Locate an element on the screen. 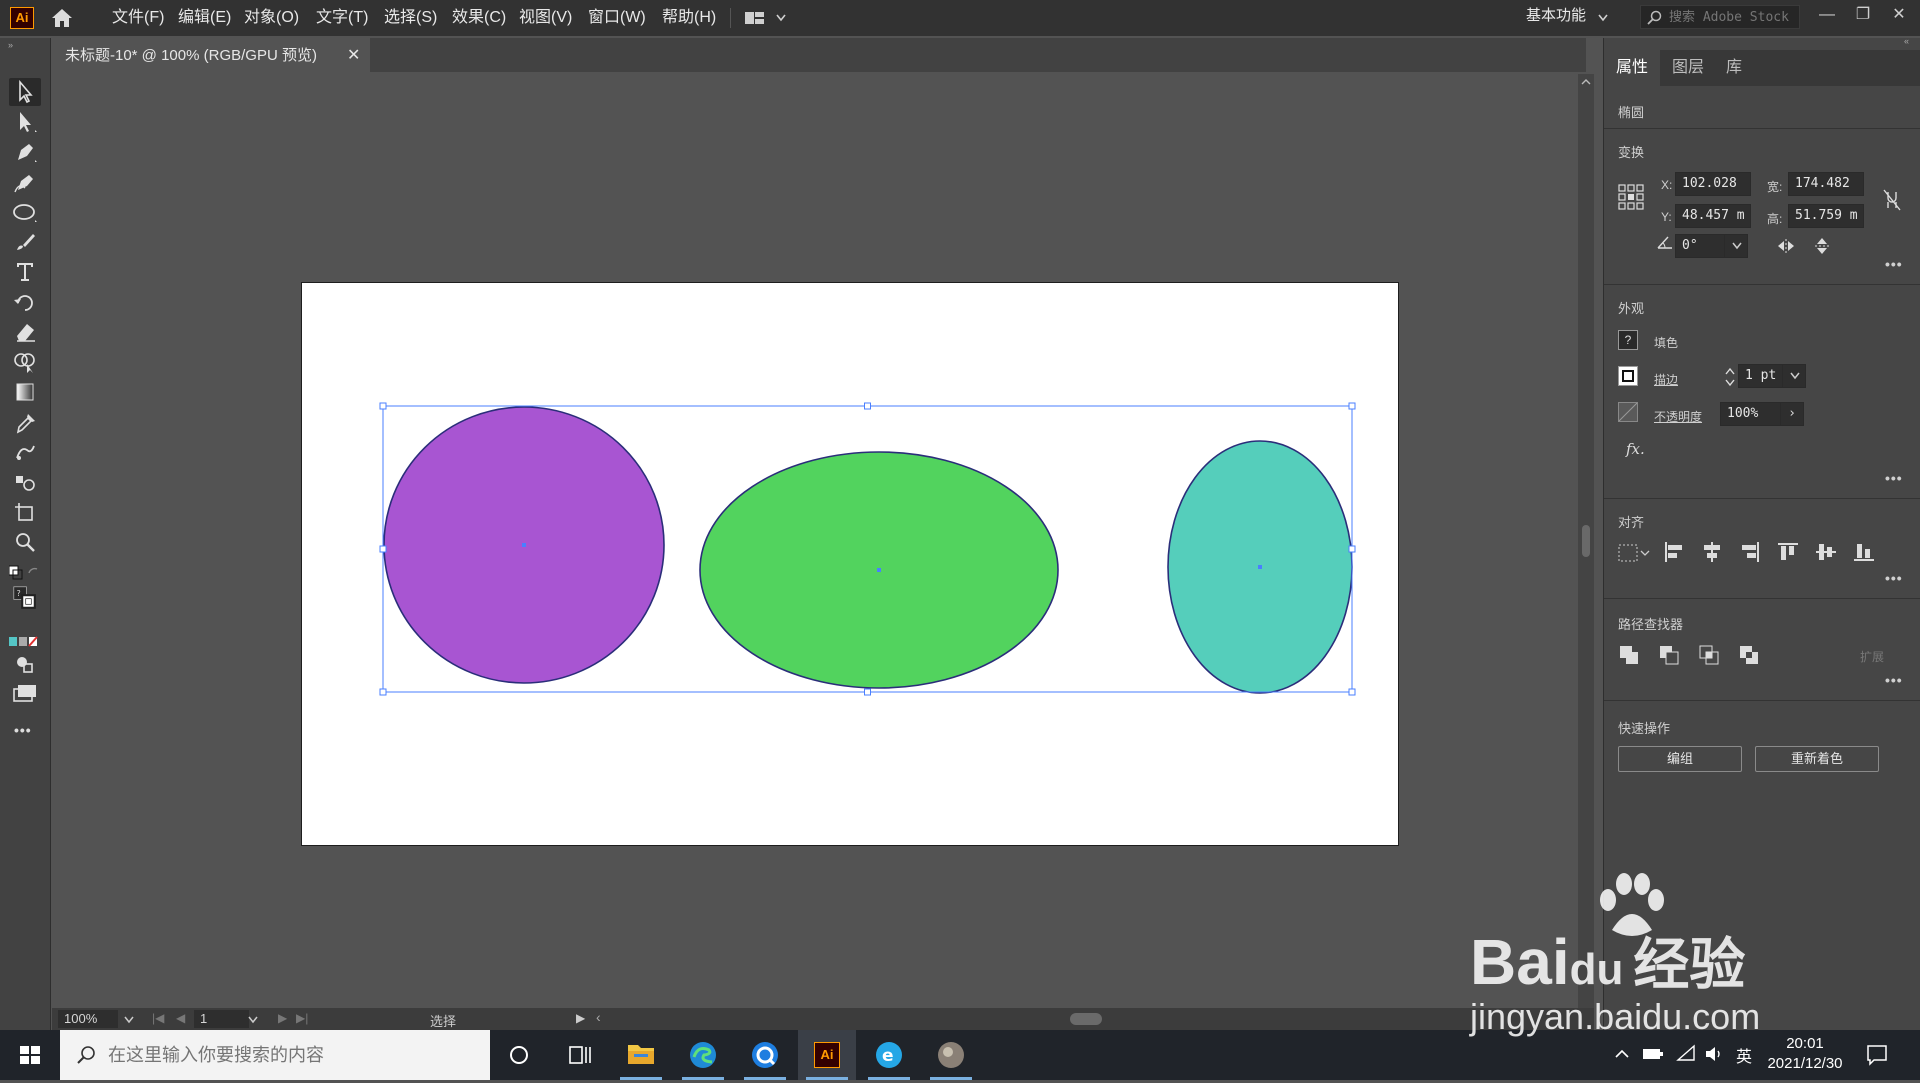 This screenshot has width=1920, height=1083. taskbar-photo-app is located at coordinates (951, 1055).